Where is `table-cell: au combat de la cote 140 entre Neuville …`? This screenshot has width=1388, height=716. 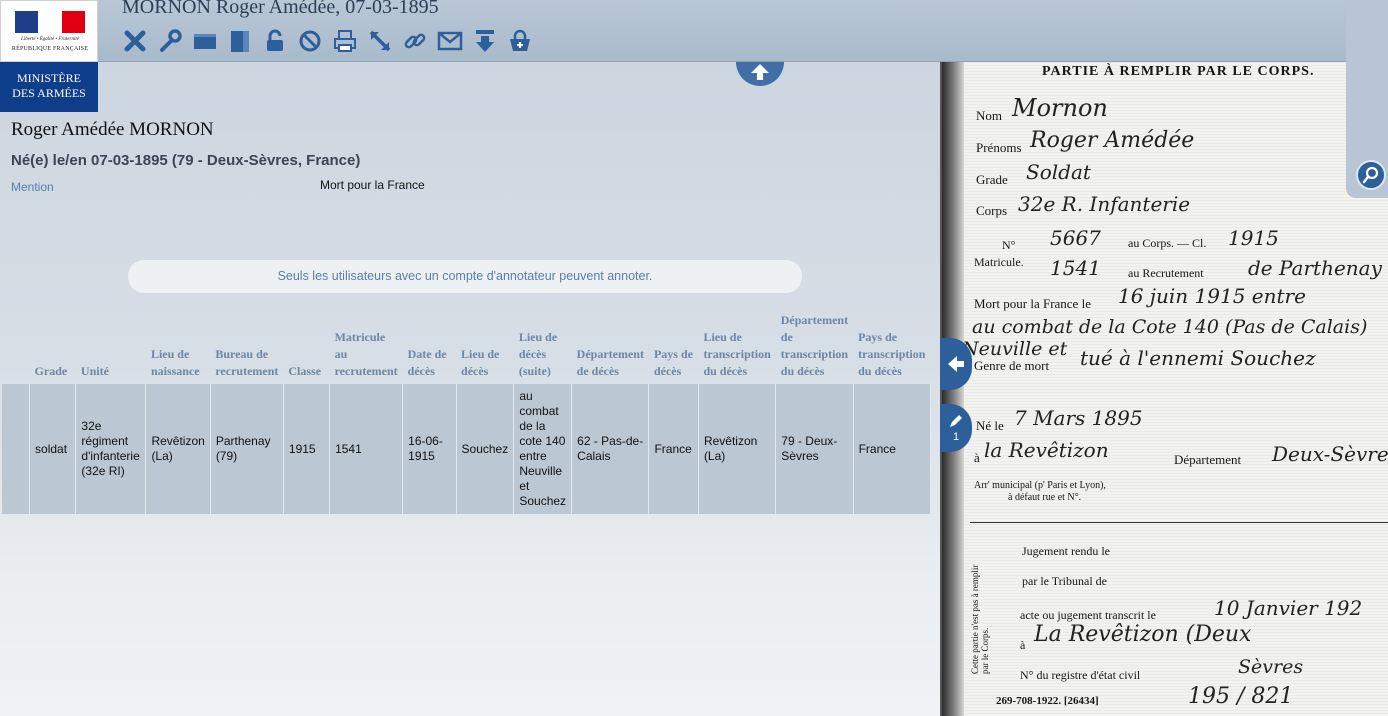 table-cell: au combat de la cote 140 entre Neuville … is located at coordinates (543, 449).